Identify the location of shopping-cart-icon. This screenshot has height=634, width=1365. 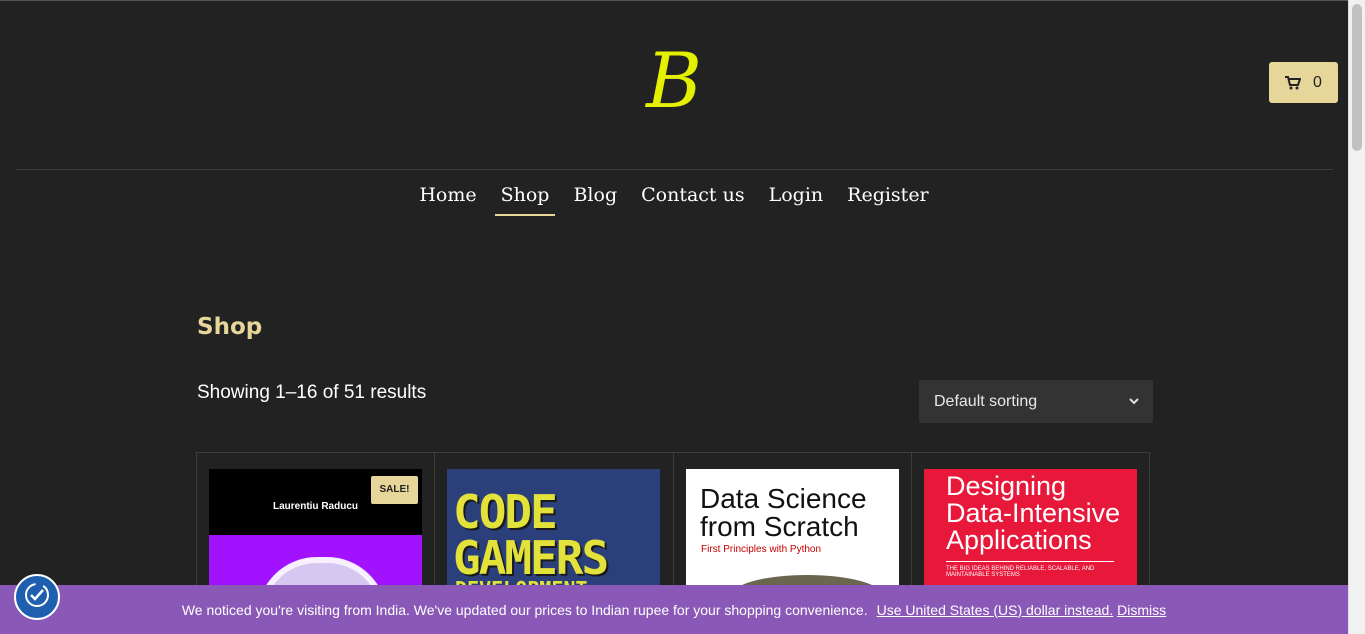
(1293, 82).